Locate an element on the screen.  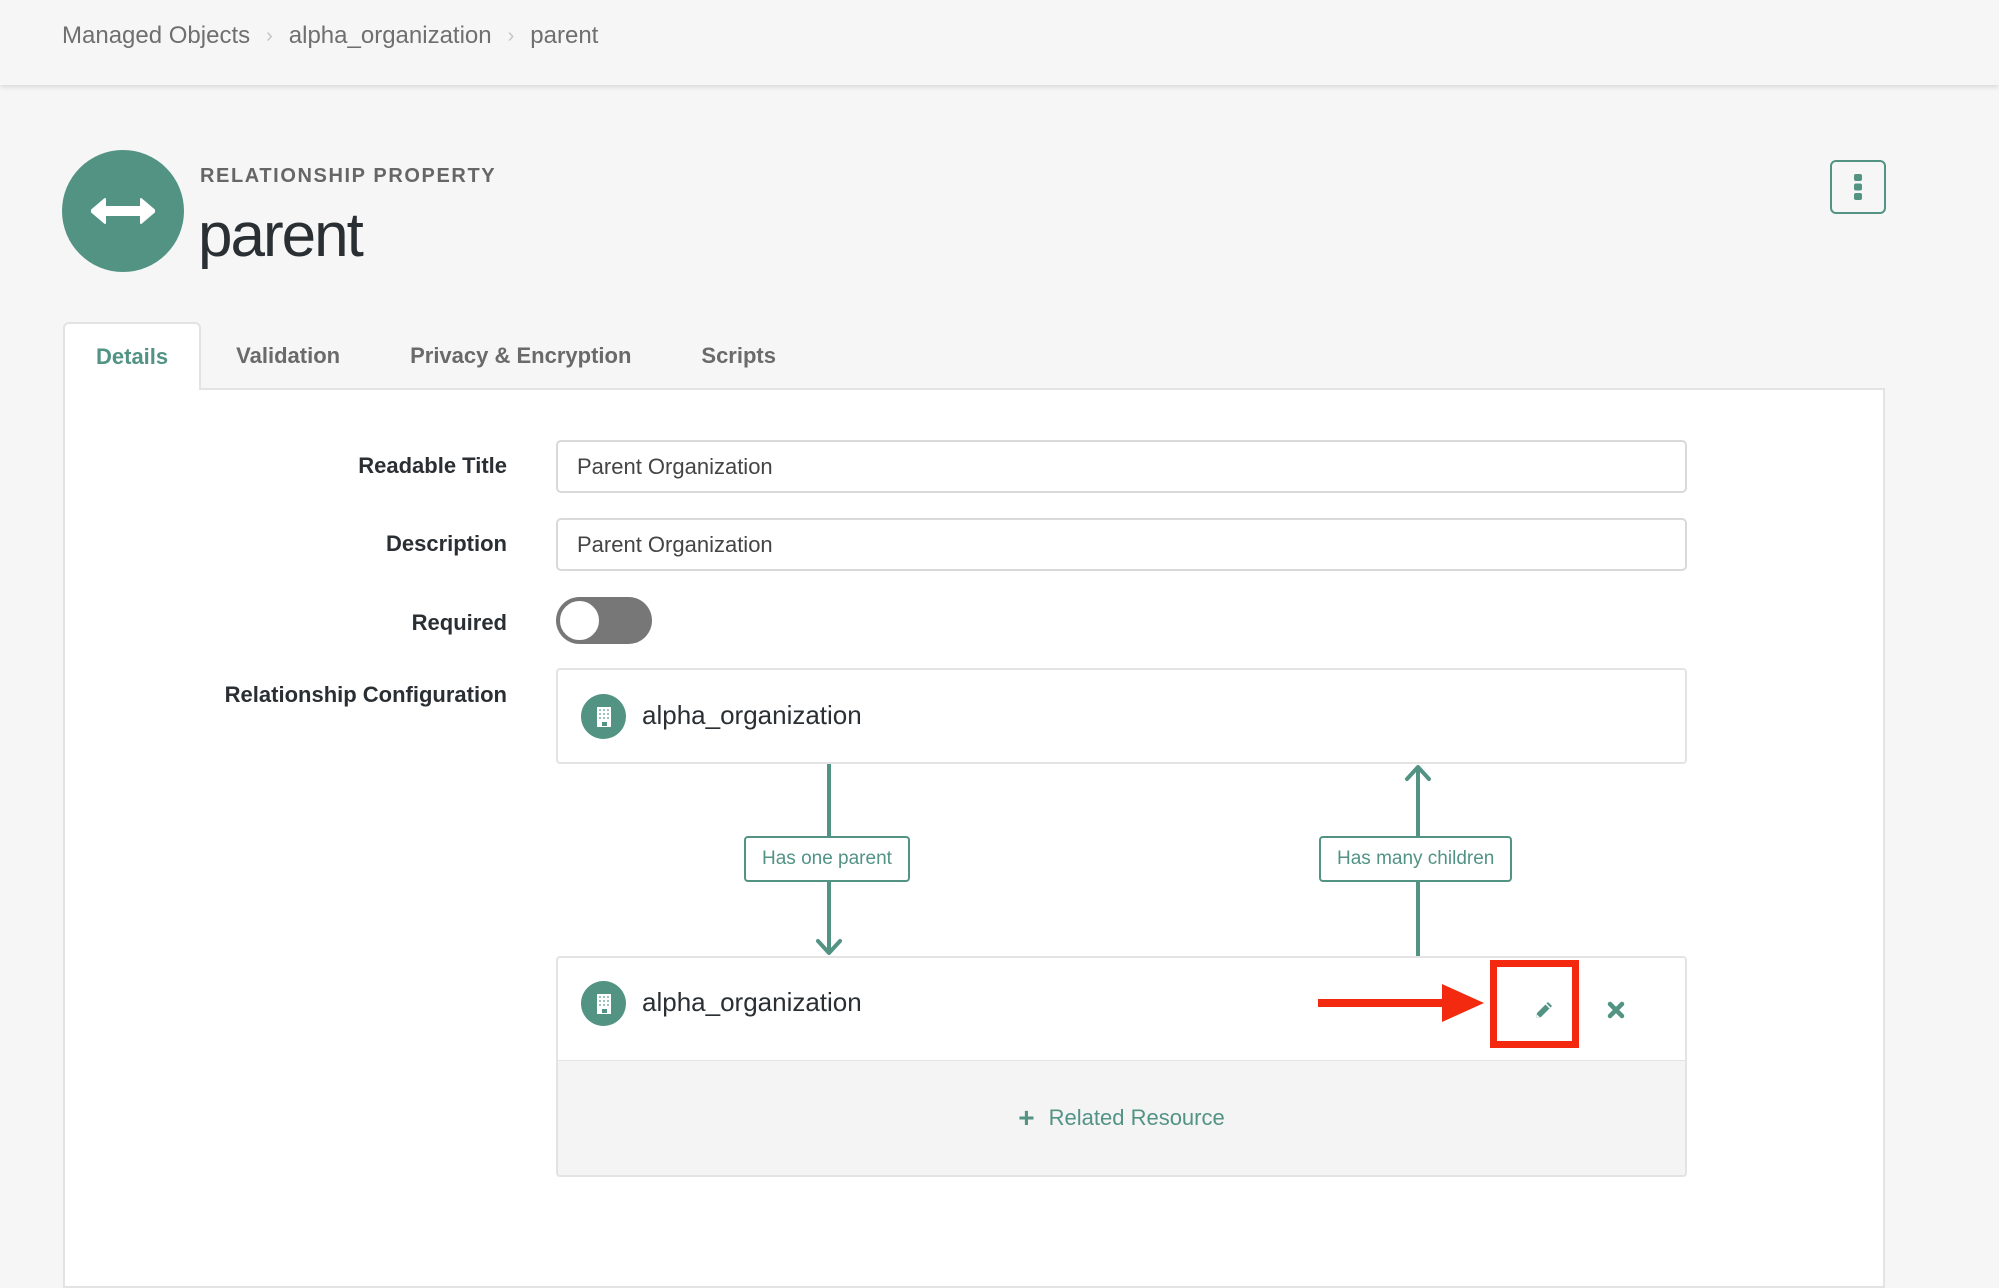
edit-related-resource-button is located at coordinates (1544, 1010).